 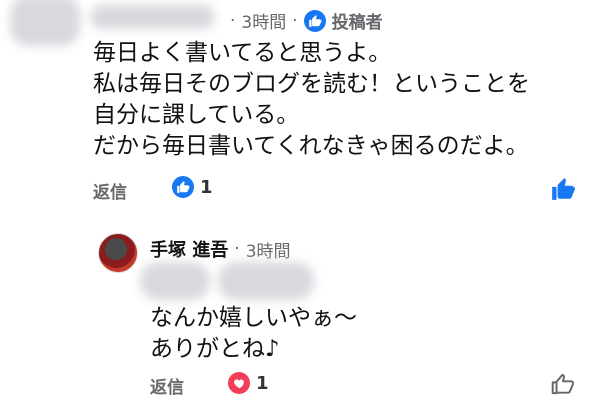 I want to click on comment1-line: 私は毎日そのブログを読む！ということを, so click(x=311, y=84).